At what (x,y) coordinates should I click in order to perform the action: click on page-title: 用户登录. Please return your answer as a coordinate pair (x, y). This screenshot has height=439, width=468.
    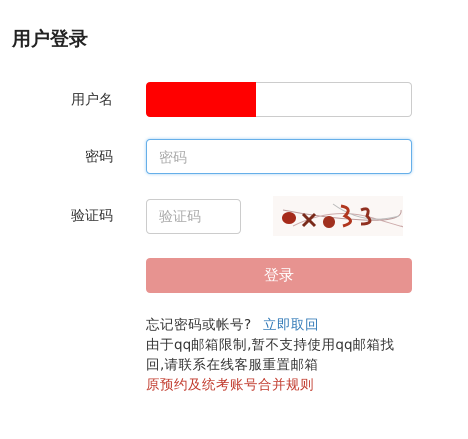
    Looking at the image, I should click on (50, 39).